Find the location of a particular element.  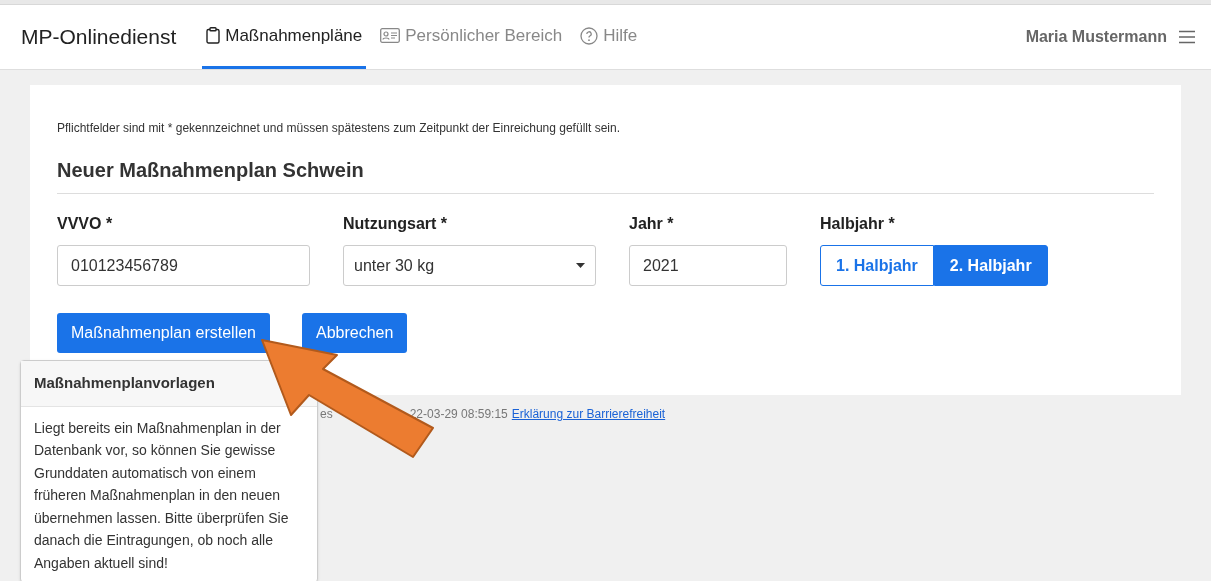

clipboard-icon is located at coordinates (213, 35).